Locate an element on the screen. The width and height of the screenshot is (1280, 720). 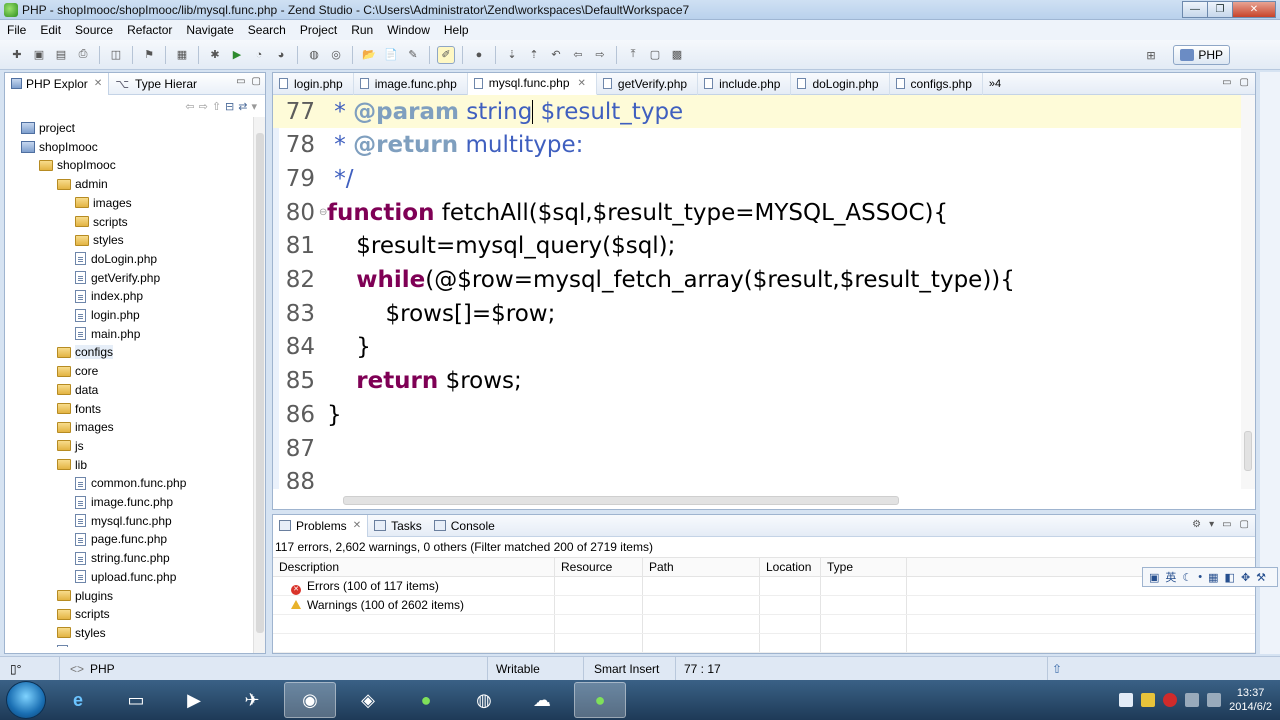
task-icon: ▩ is located at coordinates (677, 55).